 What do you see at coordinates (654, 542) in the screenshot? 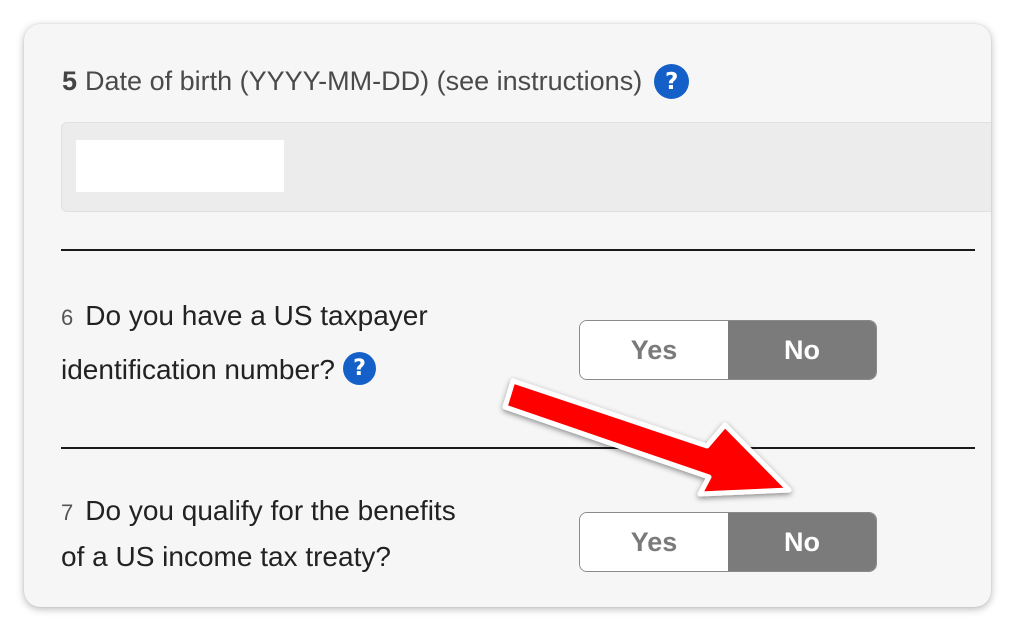
I see `q7-yes-button: Yes` at bounding box center [654, 542].